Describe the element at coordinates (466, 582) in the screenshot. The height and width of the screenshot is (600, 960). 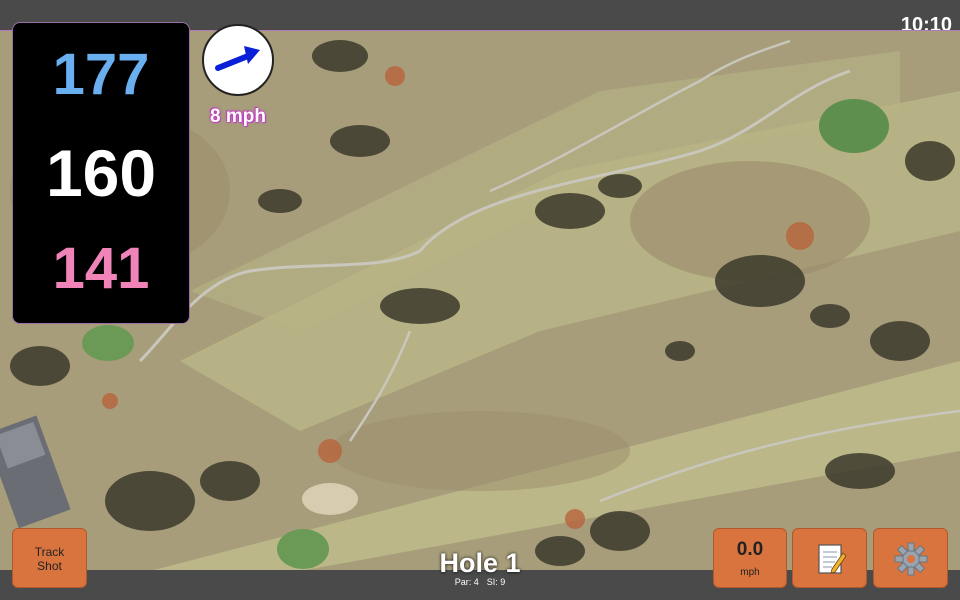
I see `hole-par: Par: 4` at that location.